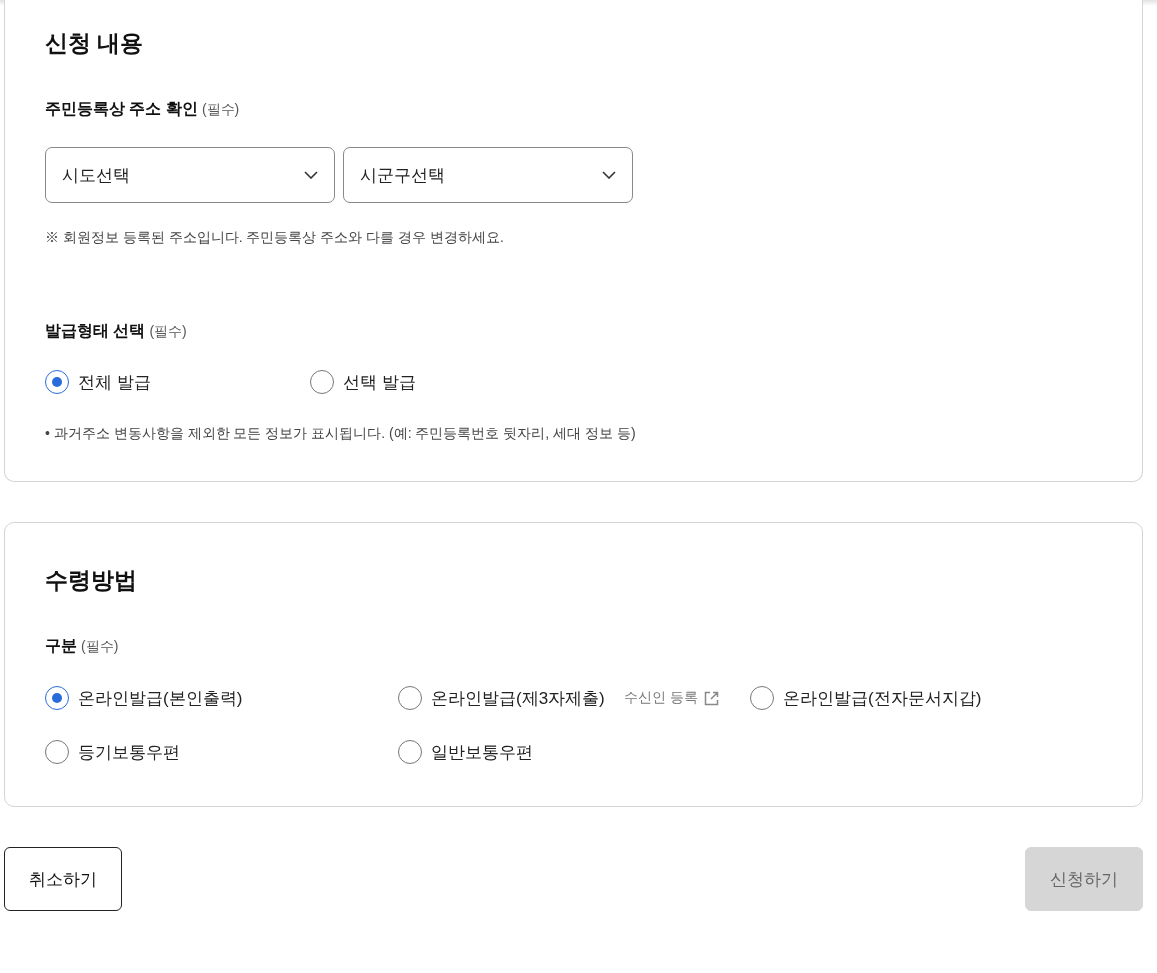 This screenshot has height=973, width=1157. What do you see at coordinates (129, 752) in the screenshot?
I see `radio-label: 등기보통우편` at bounding box center [129, 752].